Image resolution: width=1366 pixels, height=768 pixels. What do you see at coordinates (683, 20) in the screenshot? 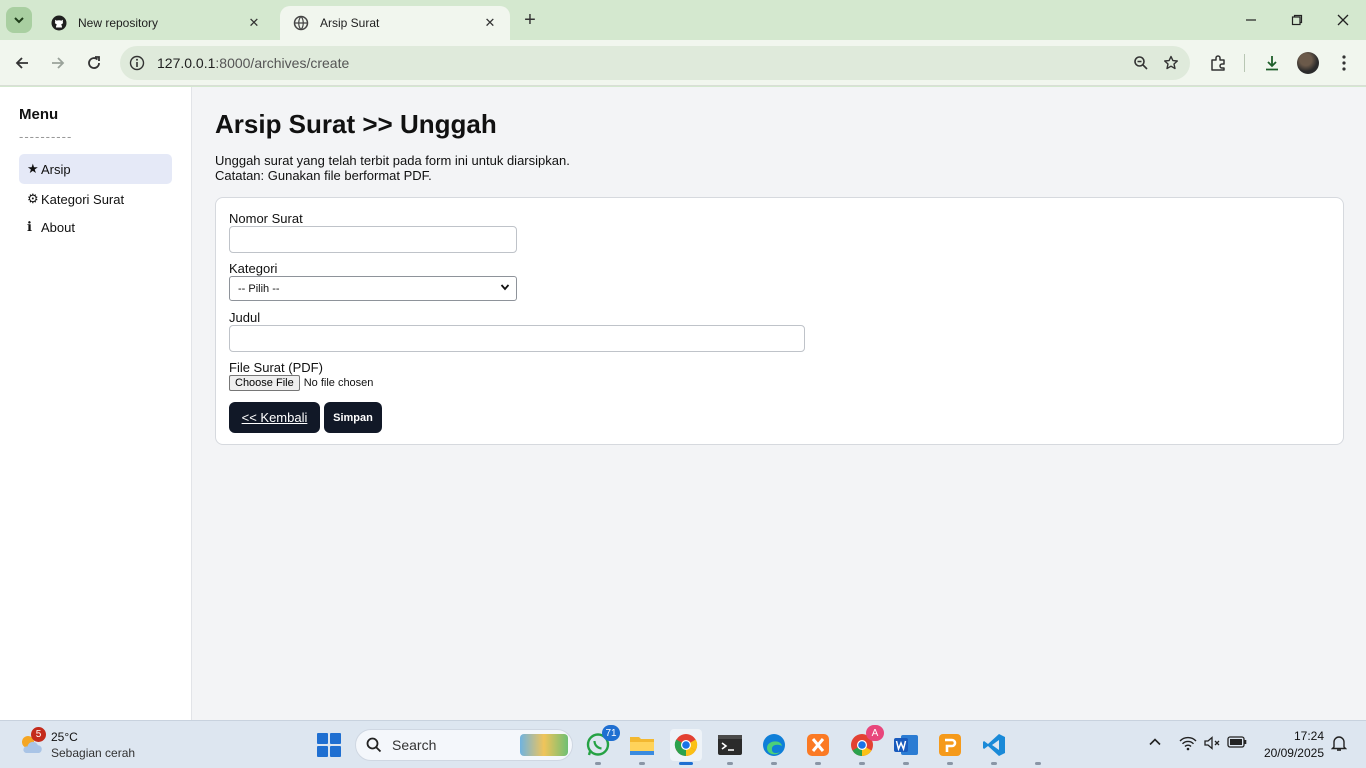
I see `tab-strip: New repository ✕ Arsip Surat ✕ +` at bounding box center [683, 20].